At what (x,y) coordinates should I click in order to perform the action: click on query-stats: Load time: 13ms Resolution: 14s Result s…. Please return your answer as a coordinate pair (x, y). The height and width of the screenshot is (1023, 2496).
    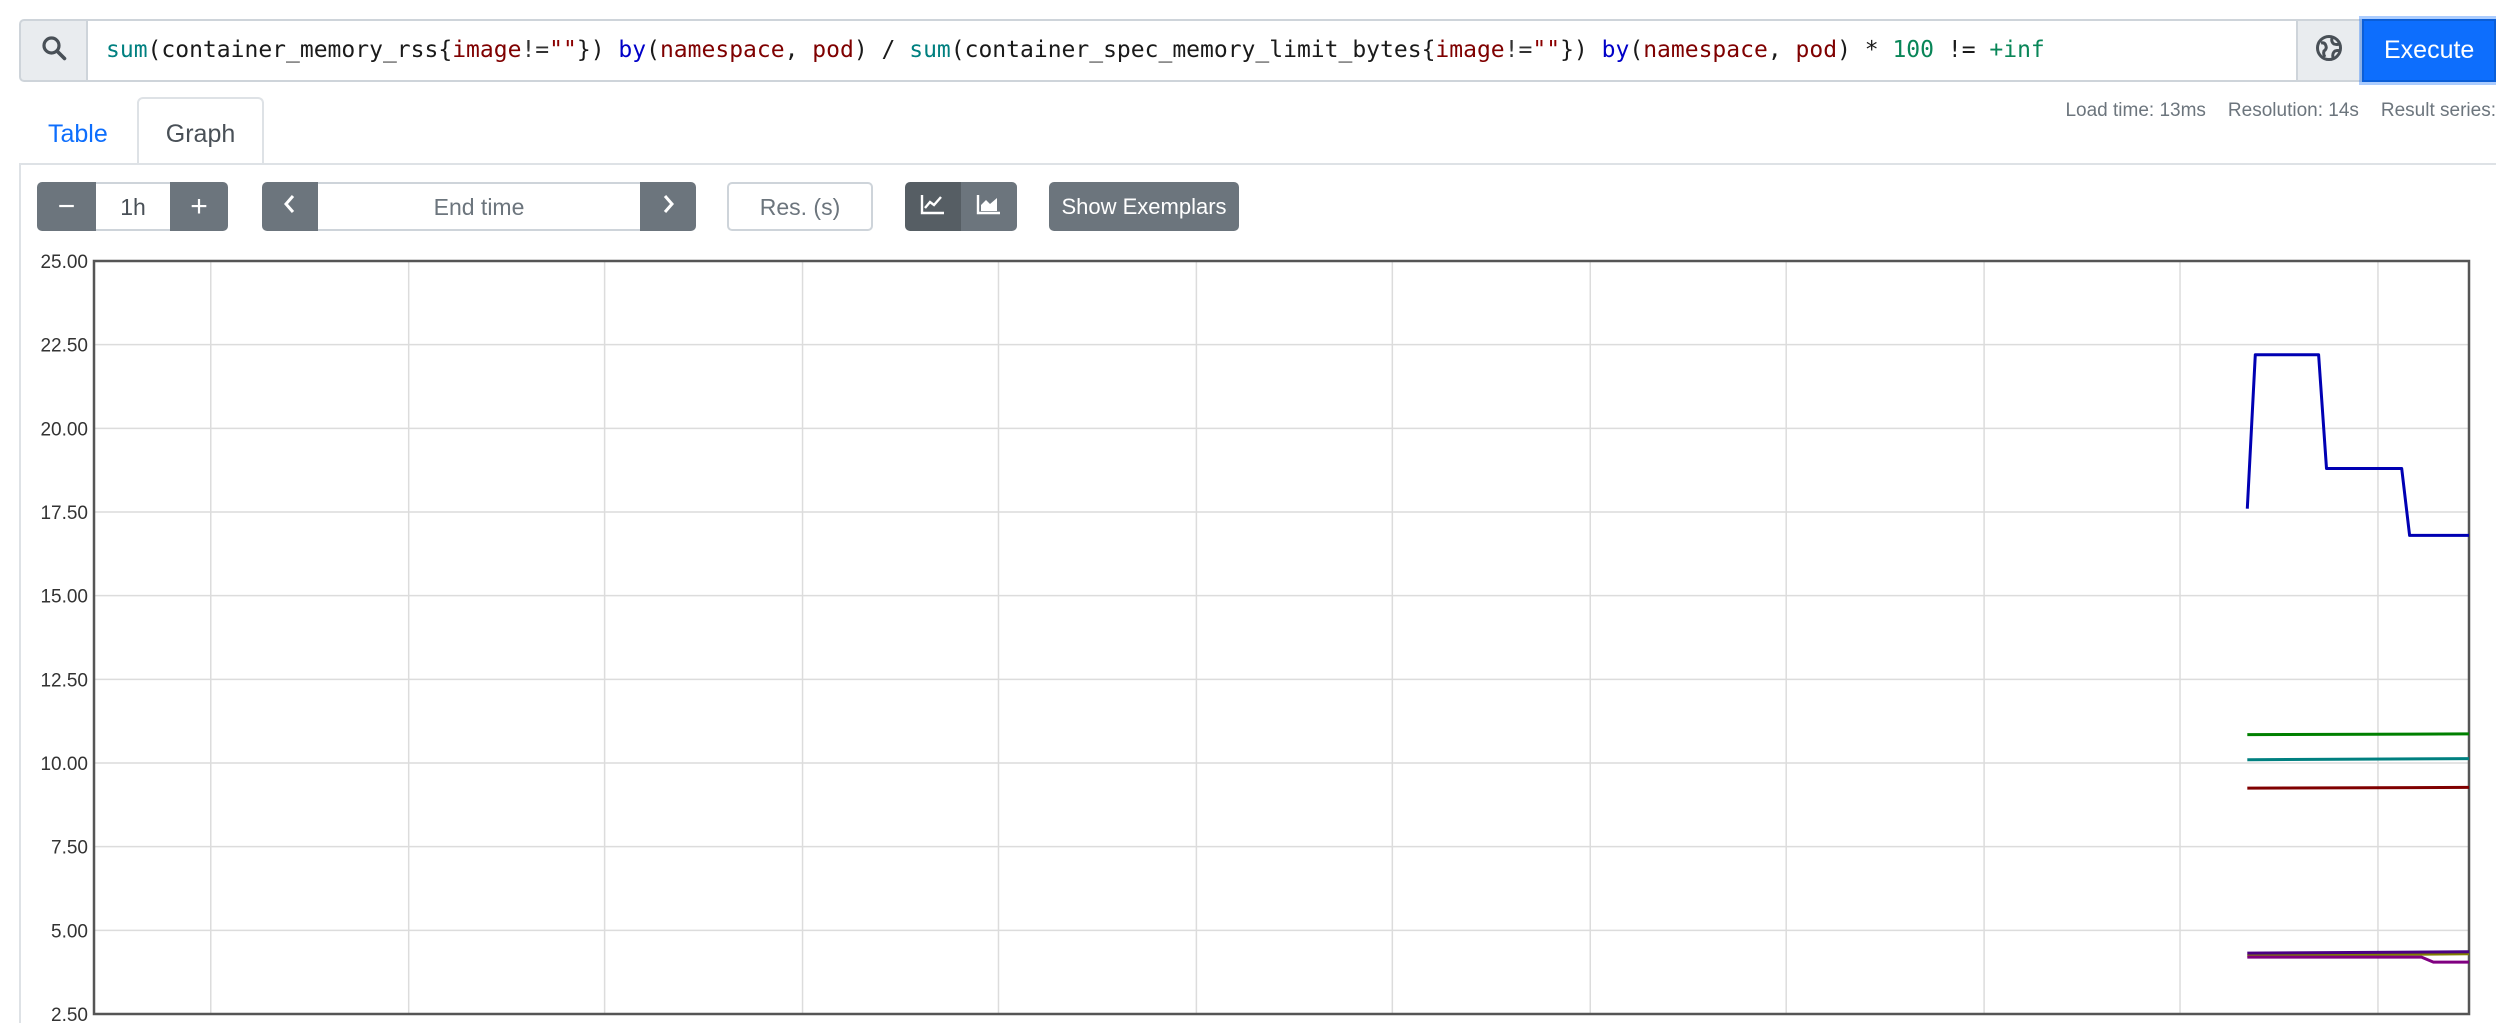
    Looking at the image, I should click on (2280, 115).